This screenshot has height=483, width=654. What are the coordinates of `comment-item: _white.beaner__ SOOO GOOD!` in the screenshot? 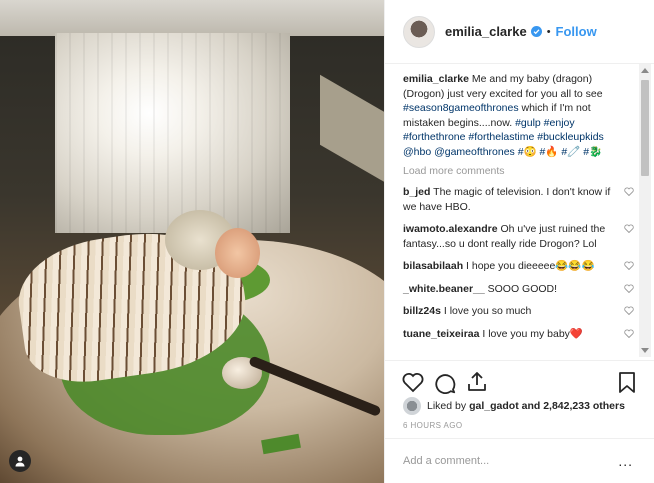 It's located at (518, 289).